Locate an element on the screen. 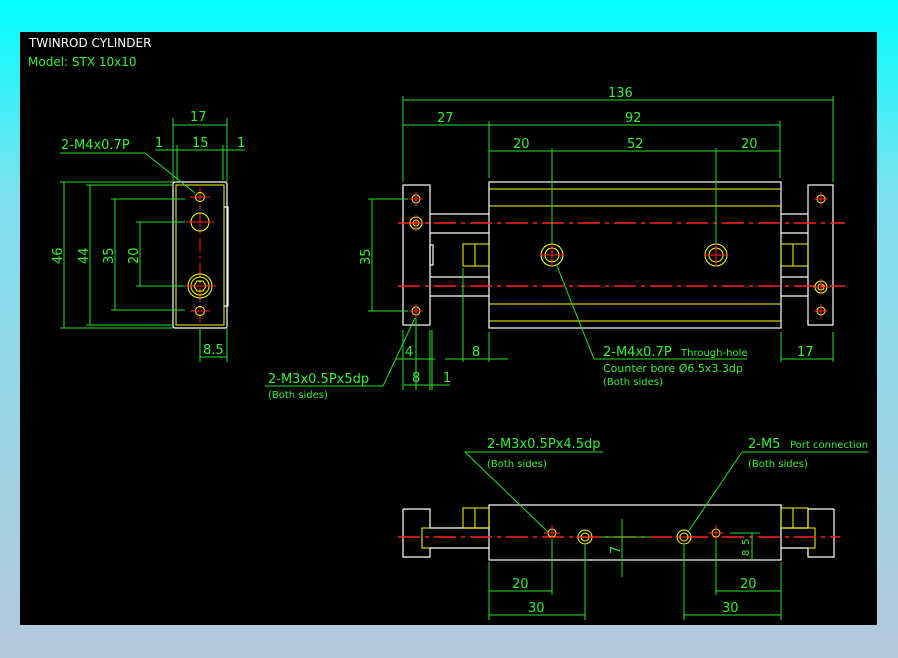 The width and height of the screenshot is (898, 658). dim-1-left: 1 is located at coordinates (159, 143).